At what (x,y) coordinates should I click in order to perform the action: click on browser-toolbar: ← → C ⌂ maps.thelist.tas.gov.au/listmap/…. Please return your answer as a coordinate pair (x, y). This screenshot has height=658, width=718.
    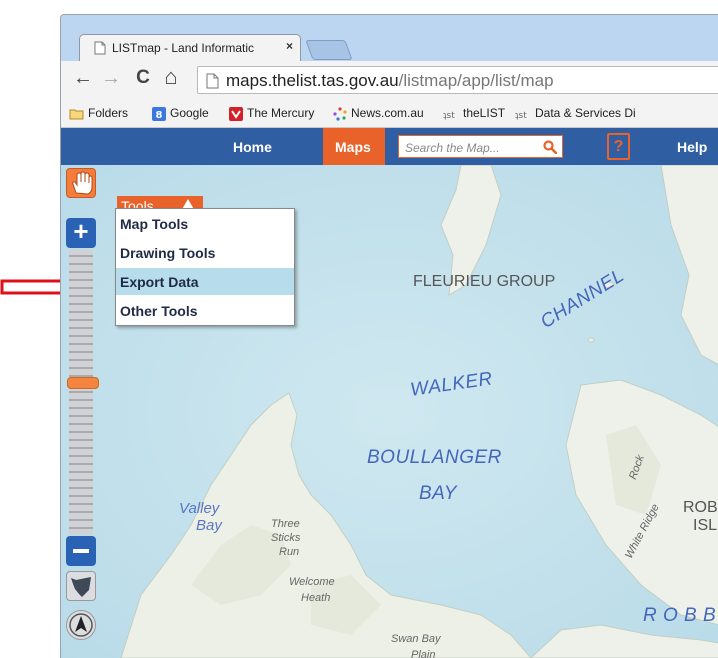
    Looking at the image, I should click on (389, 80).